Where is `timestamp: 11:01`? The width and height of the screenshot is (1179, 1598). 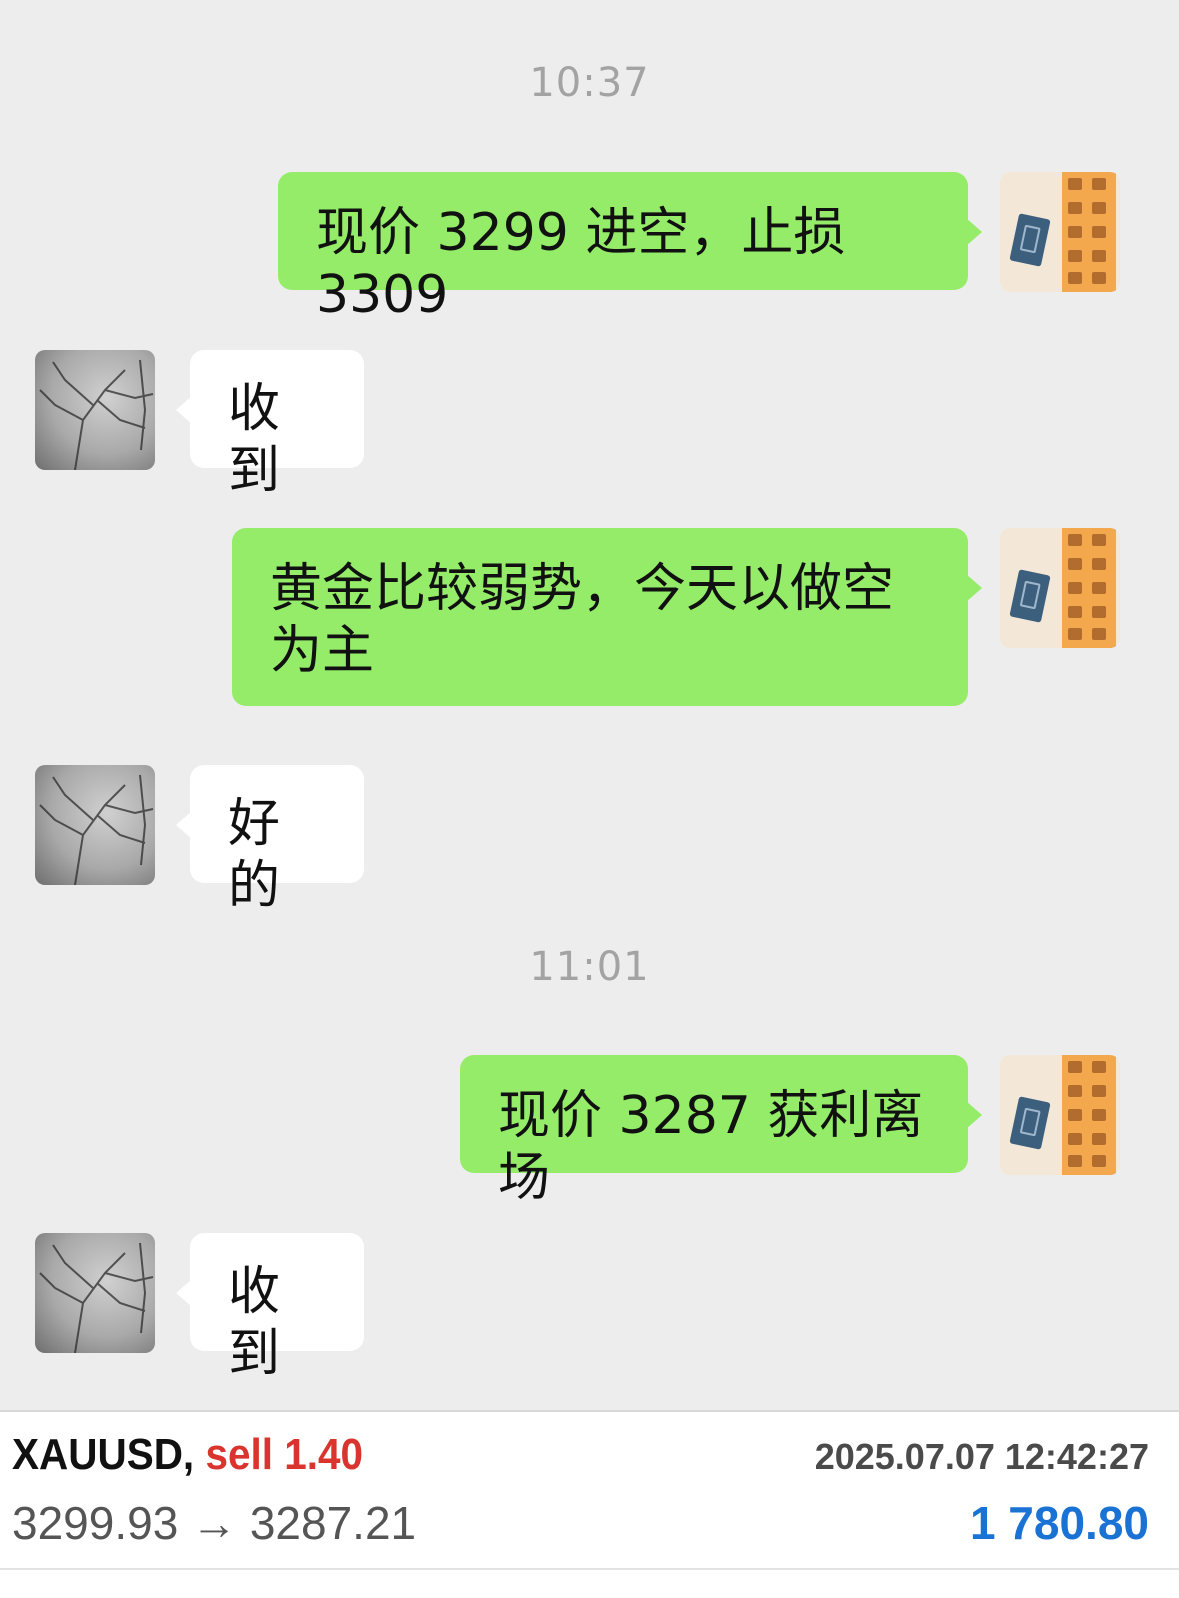
timestamp: 11:01 is located at coordinates (589, 967).